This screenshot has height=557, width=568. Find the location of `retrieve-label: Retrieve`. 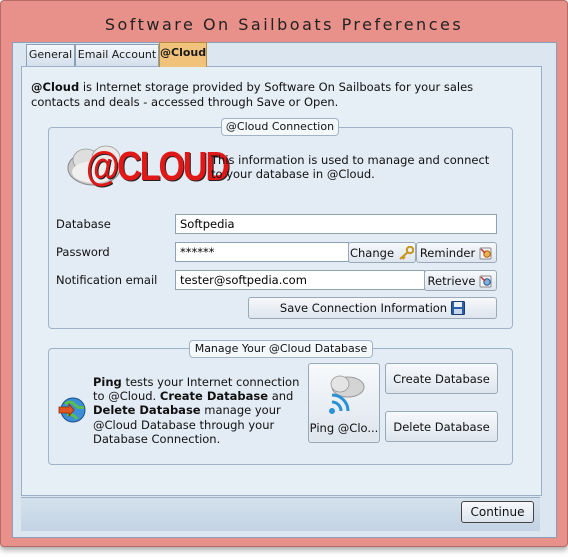

retrieve-label: Retrieve is located at coordinates (451, 280).